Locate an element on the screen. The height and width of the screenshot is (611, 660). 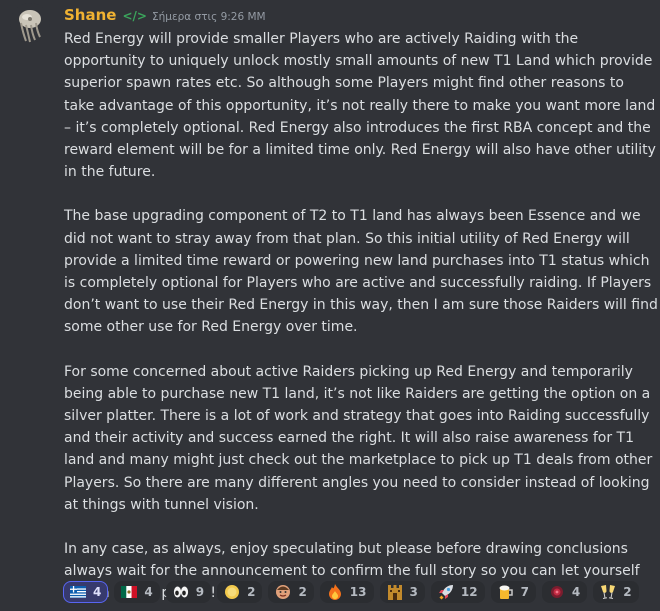
reaction-eyes: 9 is located at coordinates (188, 592).